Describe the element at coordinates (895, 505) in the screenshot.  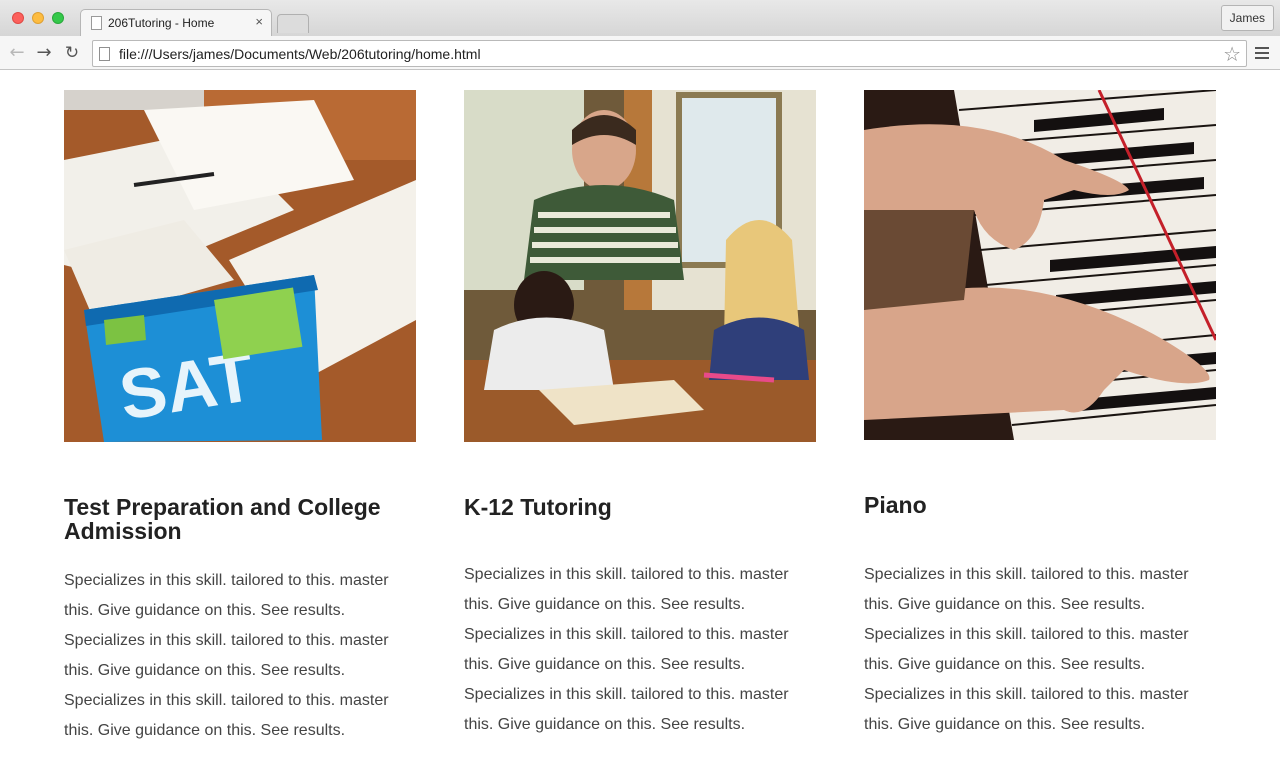
I see `card-title: Piano` at that location.